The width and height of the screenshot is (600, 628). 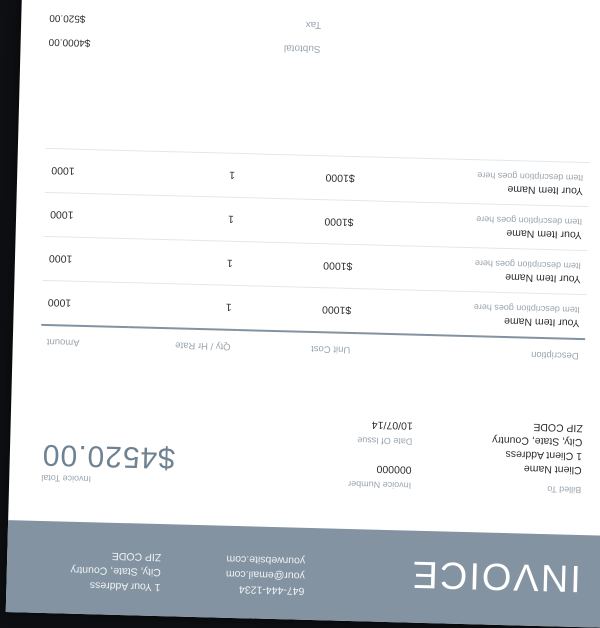 I want to click on contact-phone: 647-444-1234, so click(x=271, y=590).